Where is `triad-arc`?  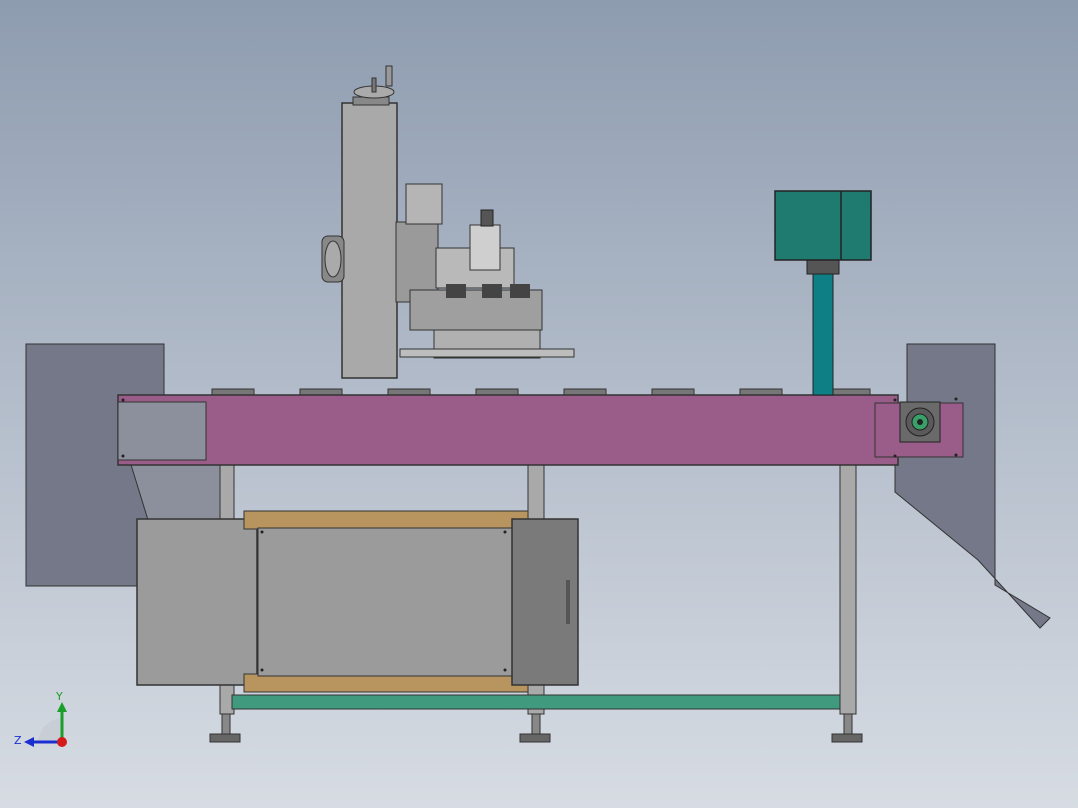 triad-arc is located at coordinates (50, 730).